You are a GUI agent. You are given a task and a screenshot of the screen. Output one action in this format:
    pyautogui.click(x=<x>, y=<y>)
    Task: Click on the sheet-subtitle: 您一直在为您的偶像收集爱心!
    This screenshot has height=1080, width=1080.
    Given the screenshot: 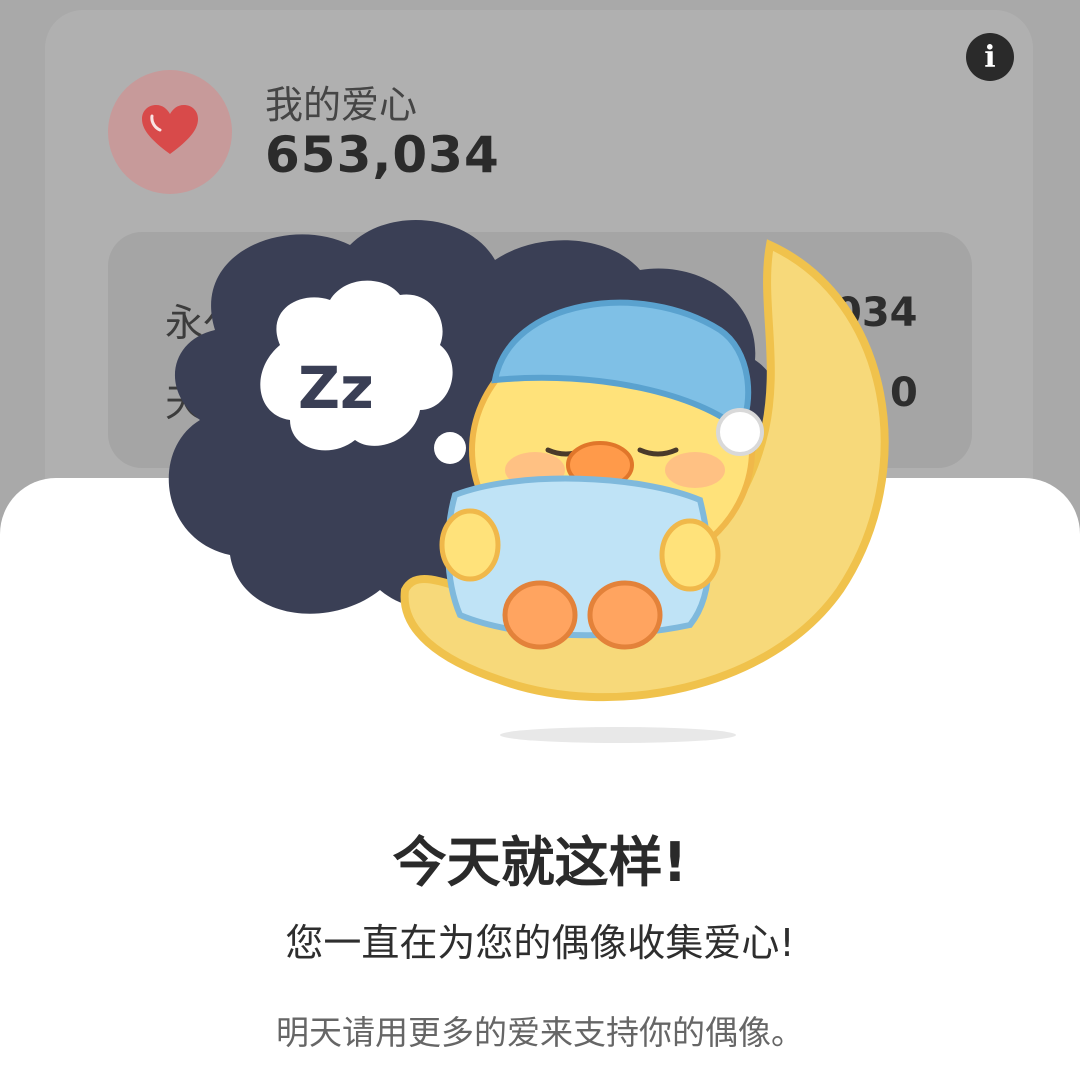 What is the action you would take?
    pyautogui.click(x=540, y=943)
    